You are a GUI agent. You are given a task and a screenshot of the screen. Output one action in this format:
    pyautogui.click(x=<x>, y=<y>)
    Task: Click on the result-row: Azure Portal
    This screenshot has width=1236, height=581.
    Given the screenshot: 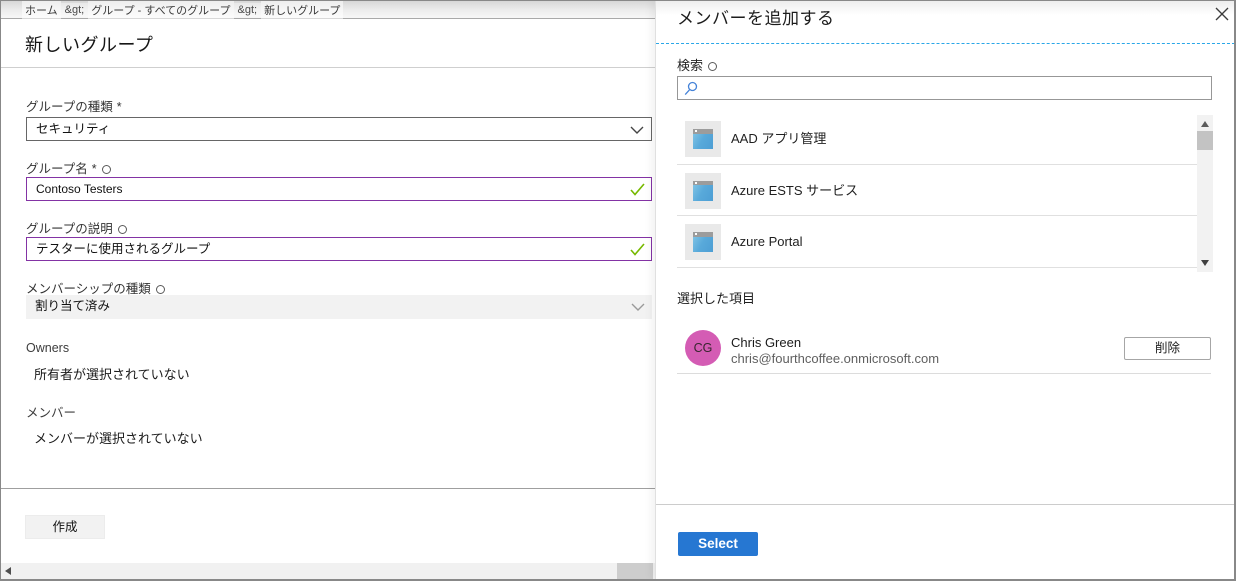 What is the action you would take?
    pyautogui.click(x=946, y=242)
    